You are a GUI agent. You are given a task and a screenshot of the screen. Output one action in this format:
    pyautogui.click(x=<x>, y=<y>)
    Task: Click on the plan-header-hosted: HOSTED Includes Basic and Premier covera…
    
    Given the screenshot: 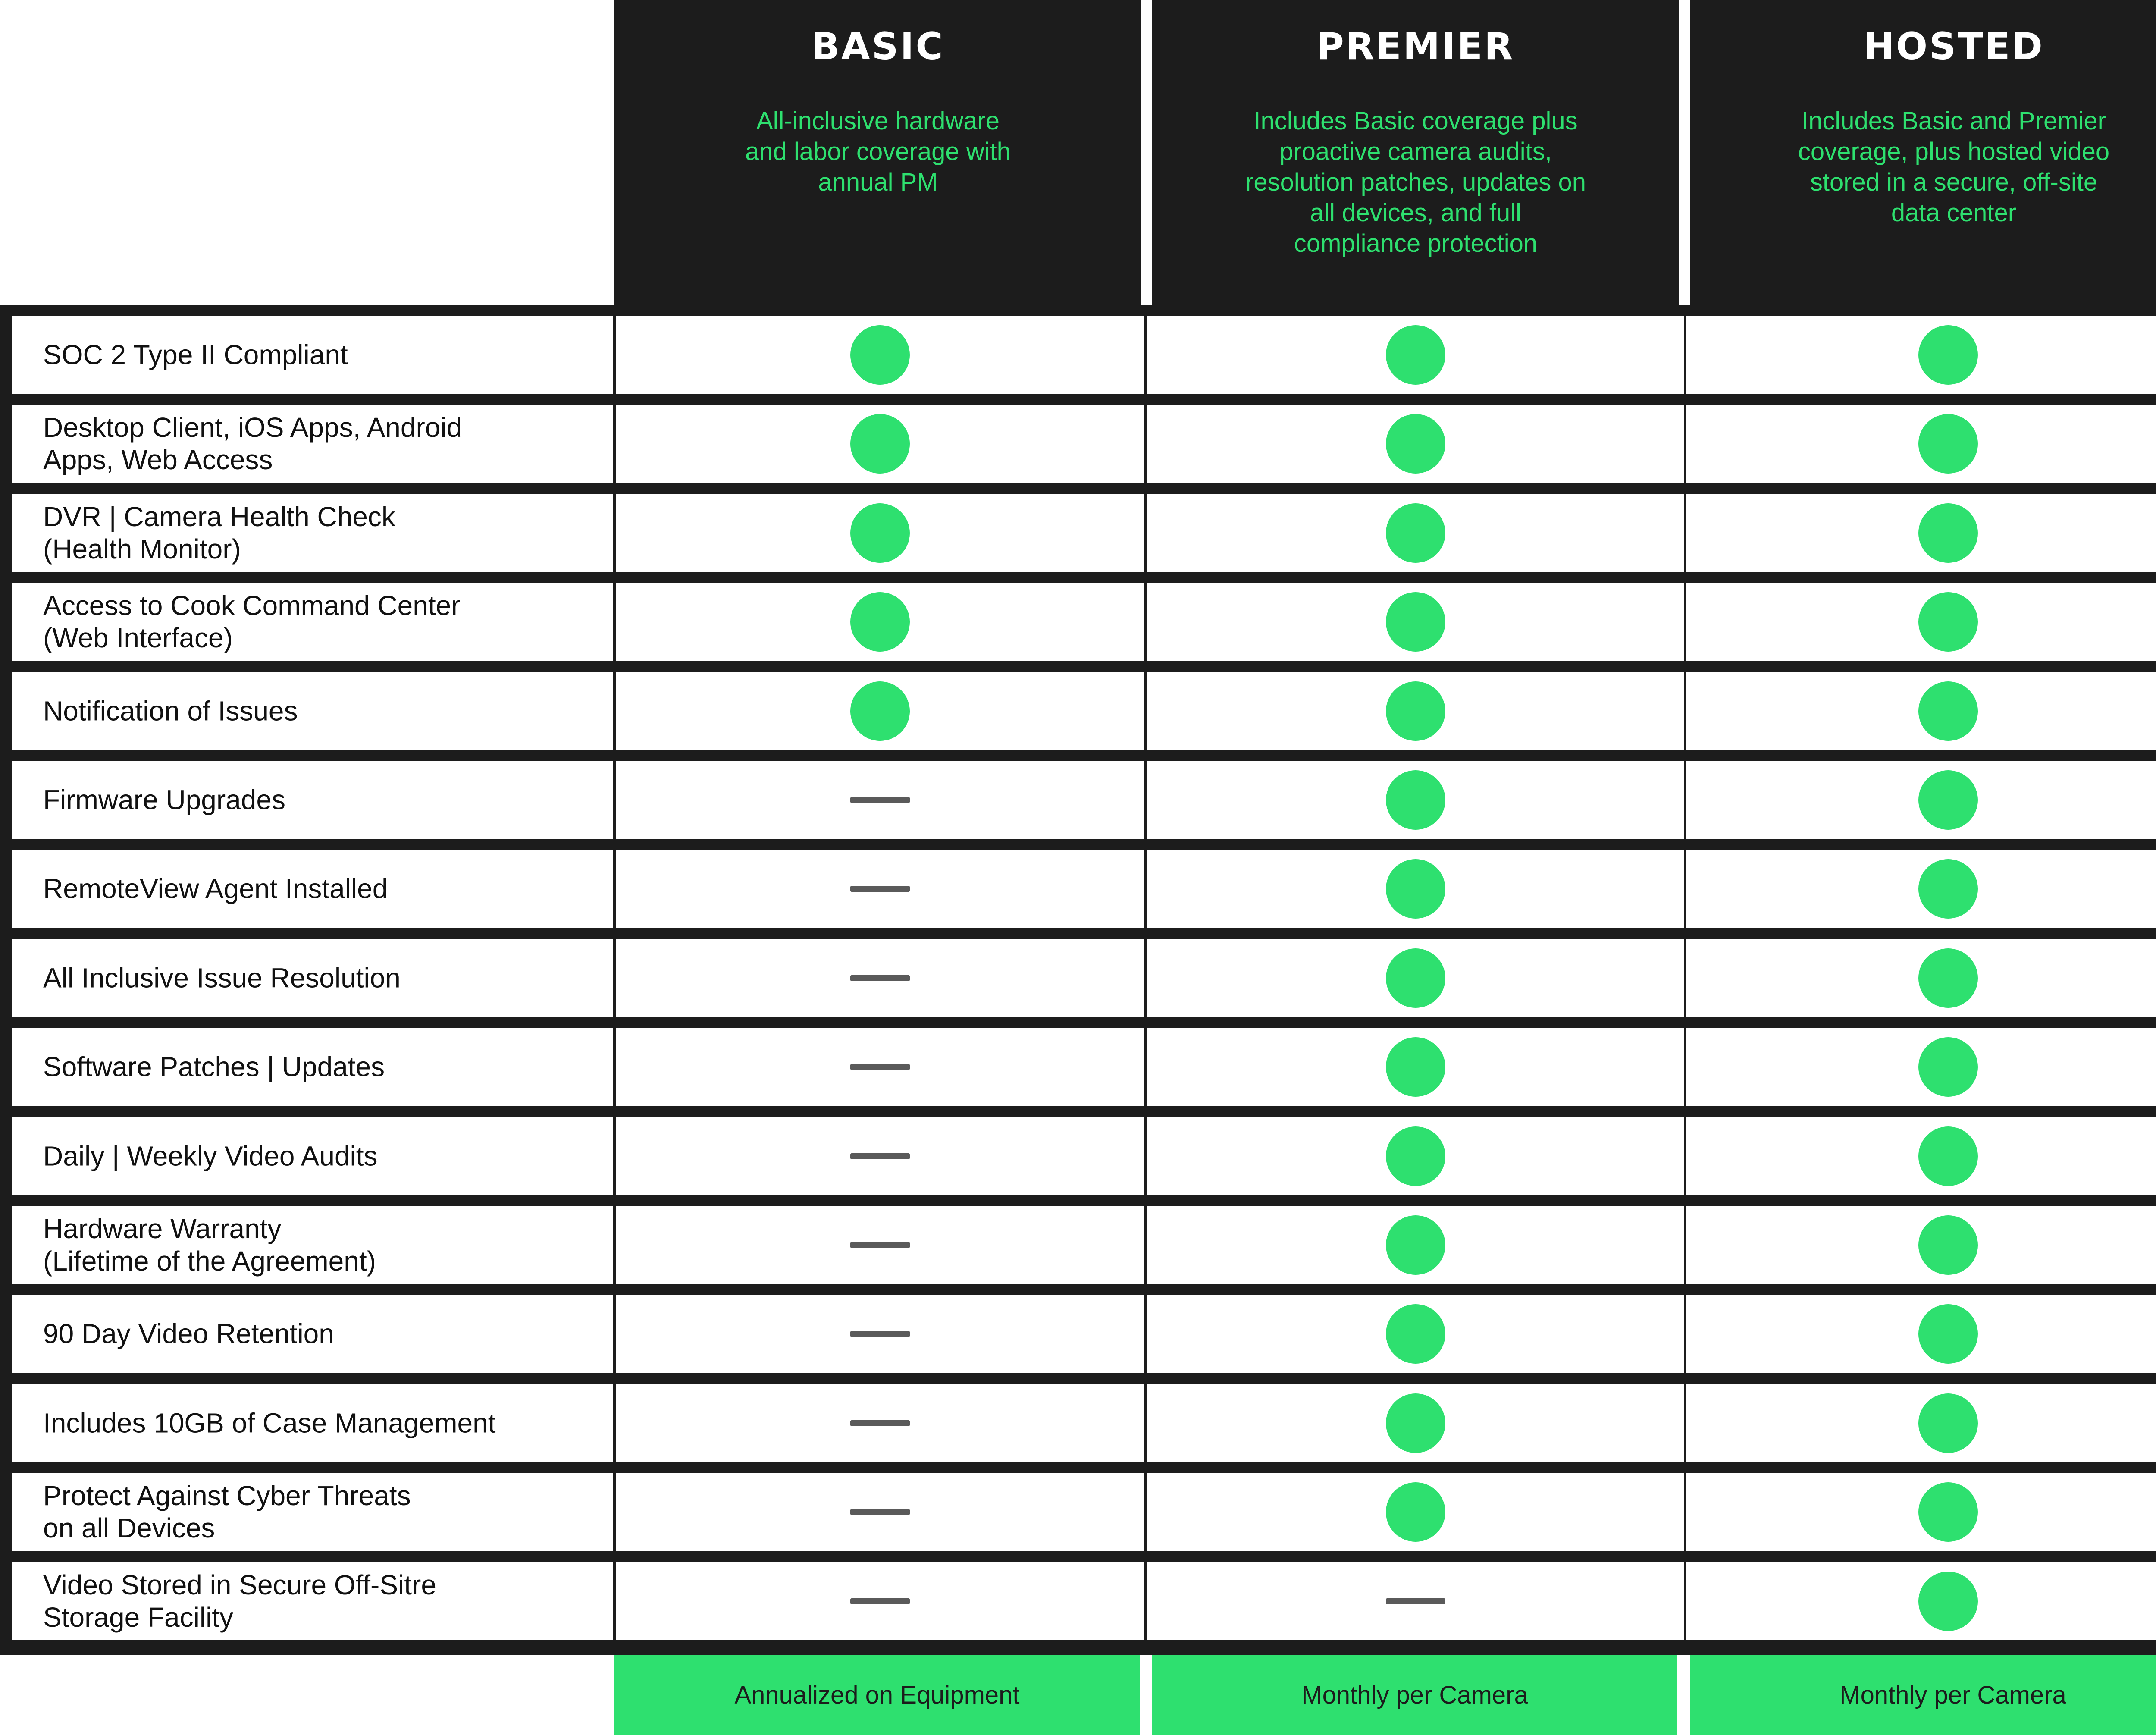 What is the action you would take?
    pyautogui.click(x=1923, y=152)
    